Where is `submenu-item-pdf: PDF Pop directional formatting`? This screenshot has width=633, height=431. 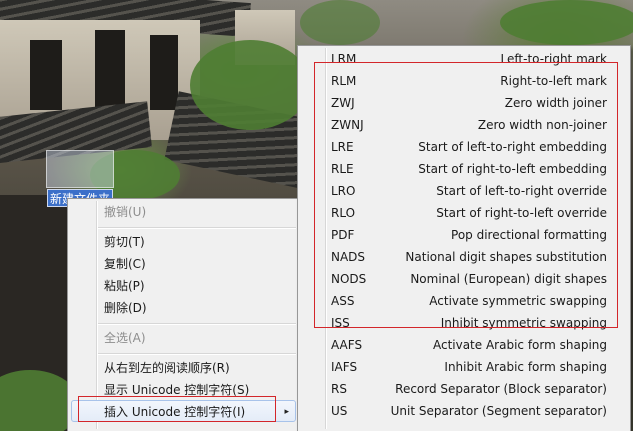
submenu-item-pdf: PDF Pop directional formatting is located at coordinates (464, 235).